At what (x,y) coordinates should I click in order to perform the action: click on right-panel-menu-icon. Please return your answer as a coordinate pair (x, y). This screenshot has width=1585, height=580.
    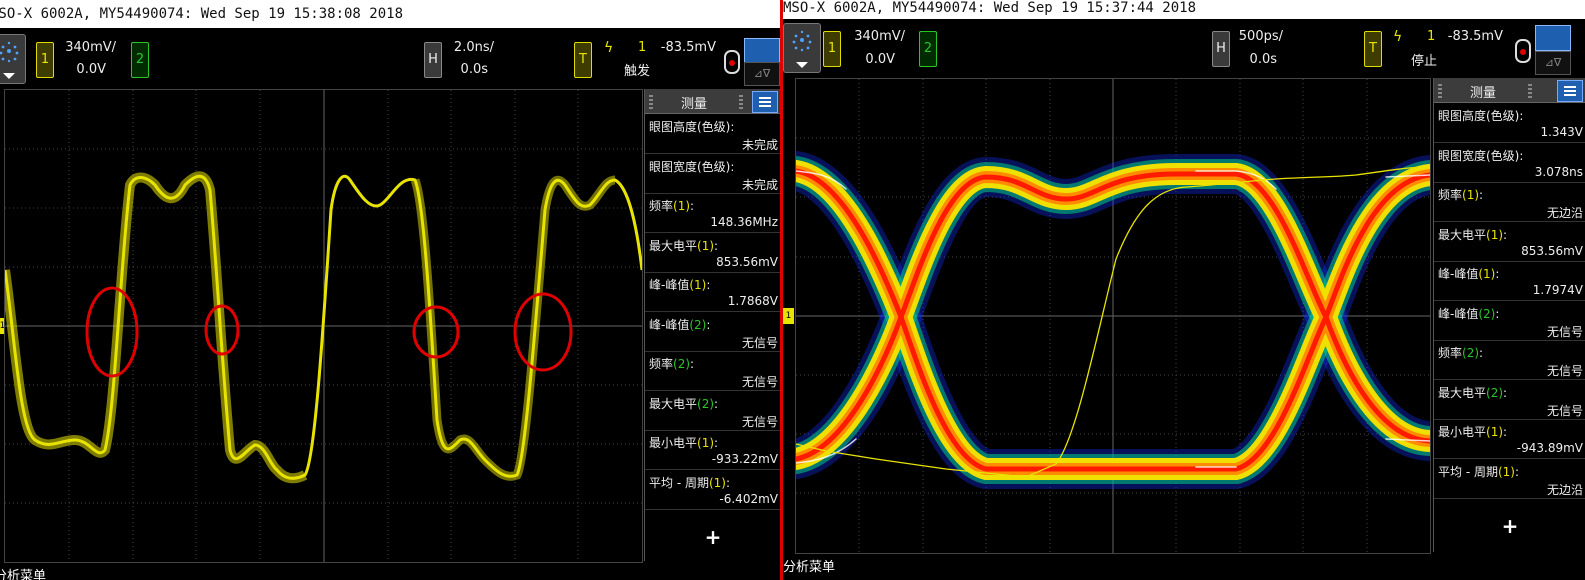
    Looking at the image, I should click on (1570, 91).